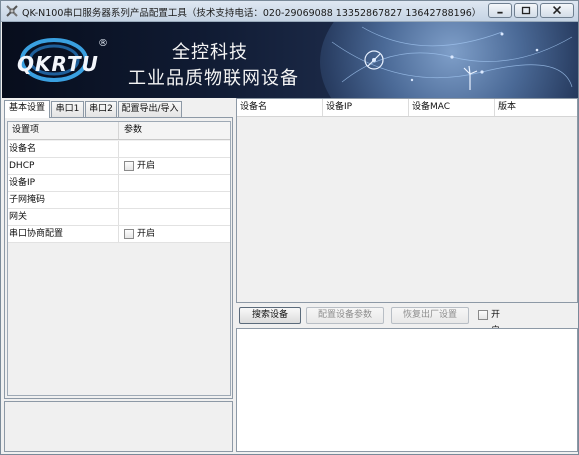  Describe the element at coordinates (101, 109) in the screenshot. I see `tab-serial-2: 串口2` at that location.